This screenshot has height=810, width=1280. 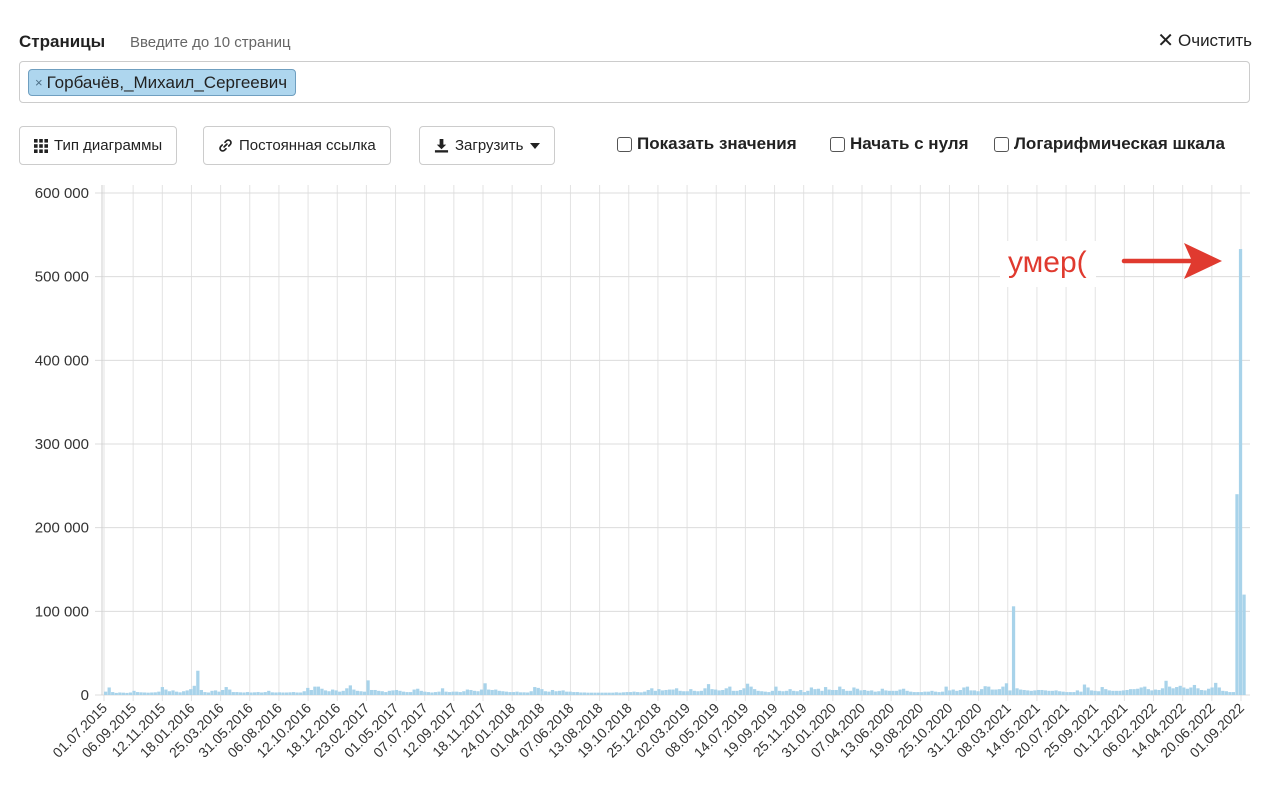 I want to click on begin-at-zero-label: Начать с нуля, so click(x=909, y=143).